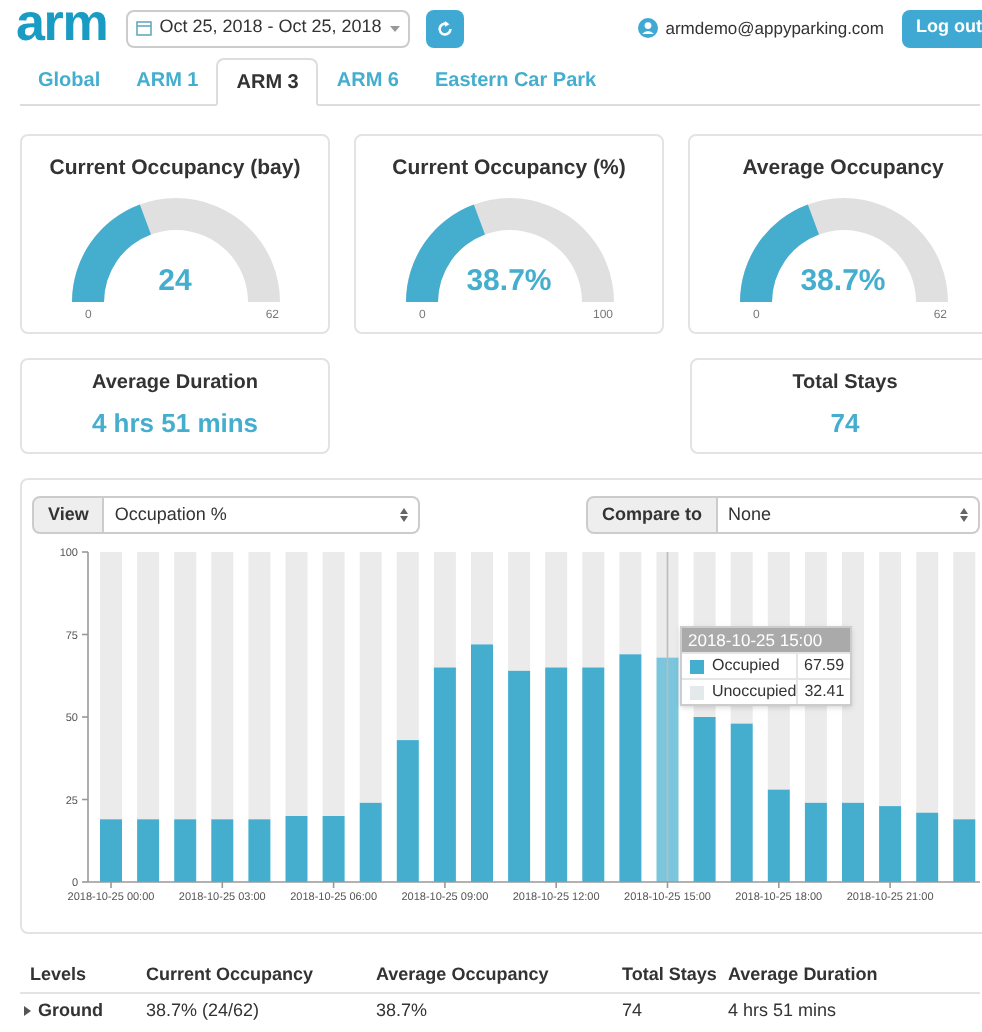 This screenshot has height=1032, width=982. I want to click on logo: arm, so click(62, 24).